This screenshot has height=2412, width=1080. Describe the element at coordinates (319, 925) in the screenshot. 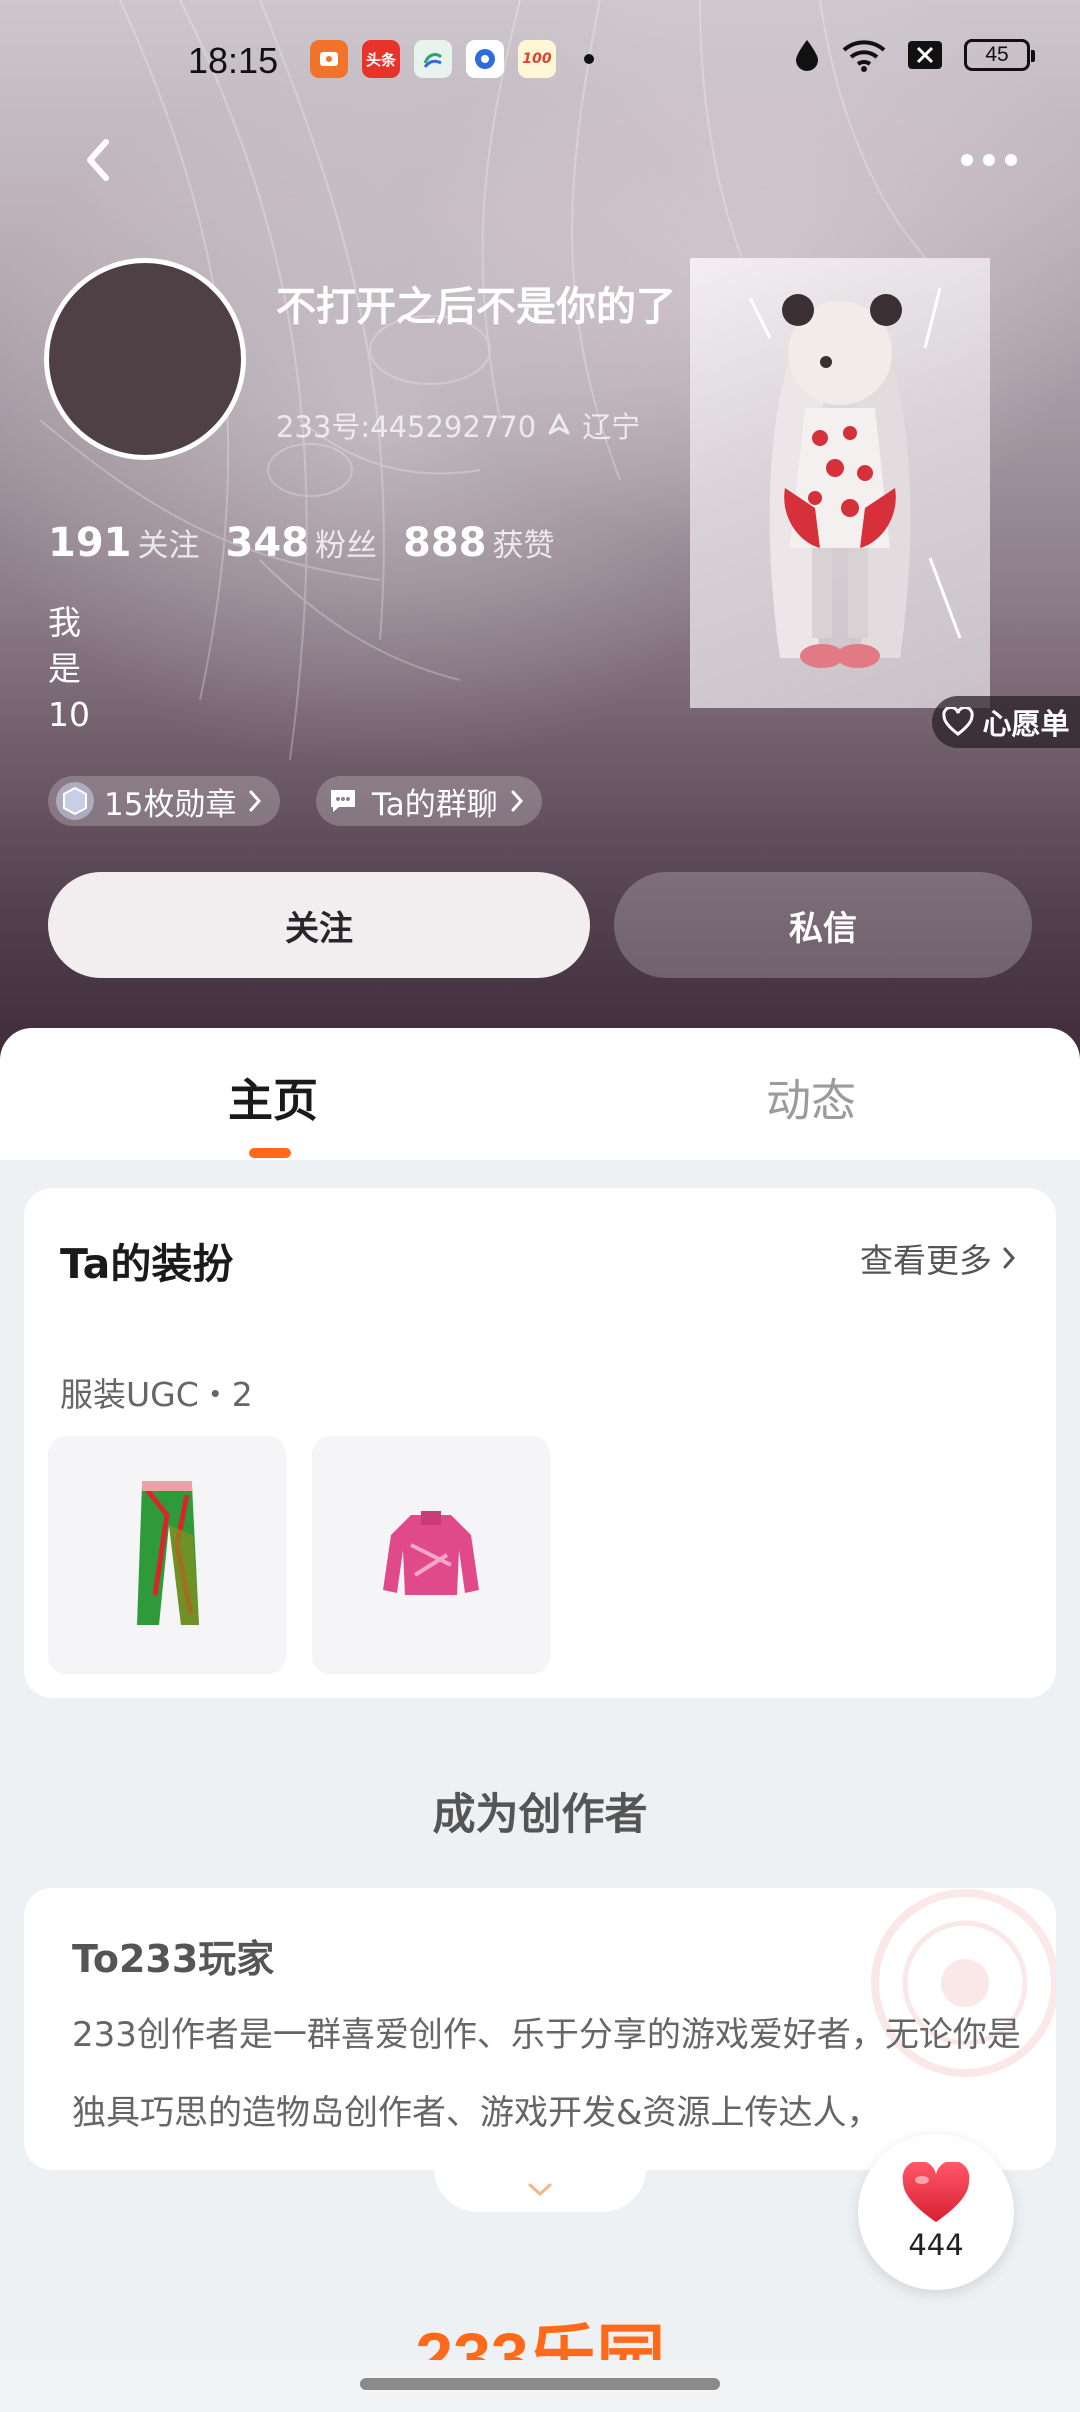

I see `follow-button: 关注` at that location.